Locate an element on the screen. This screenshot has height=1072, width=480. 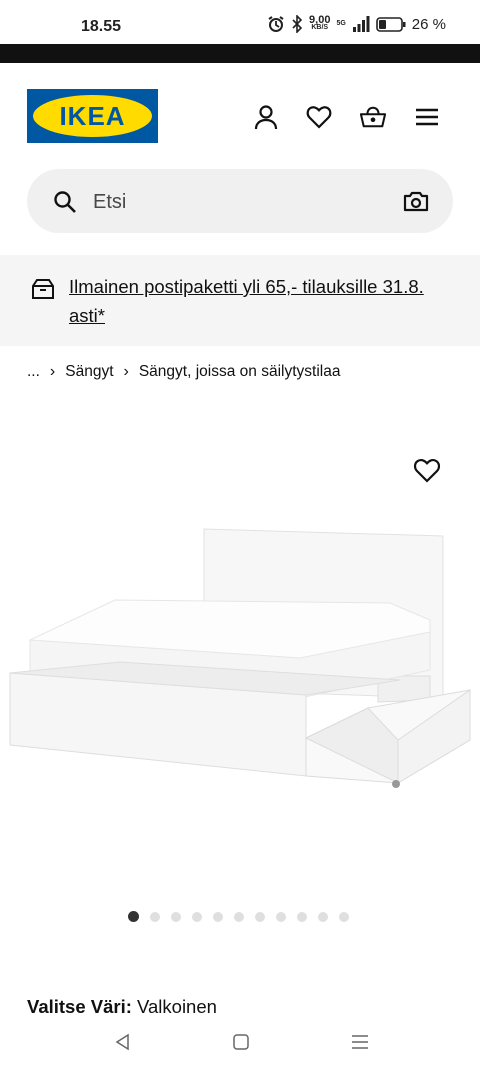
cart-button is located at coordinates (373, 117).